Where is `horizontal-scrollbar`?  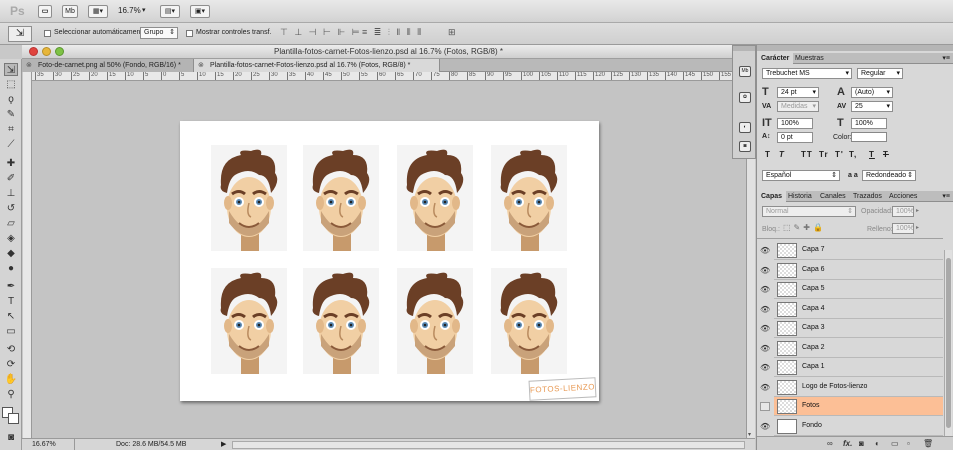
horizontal-scrollbar is located at coordinates (488, 445).